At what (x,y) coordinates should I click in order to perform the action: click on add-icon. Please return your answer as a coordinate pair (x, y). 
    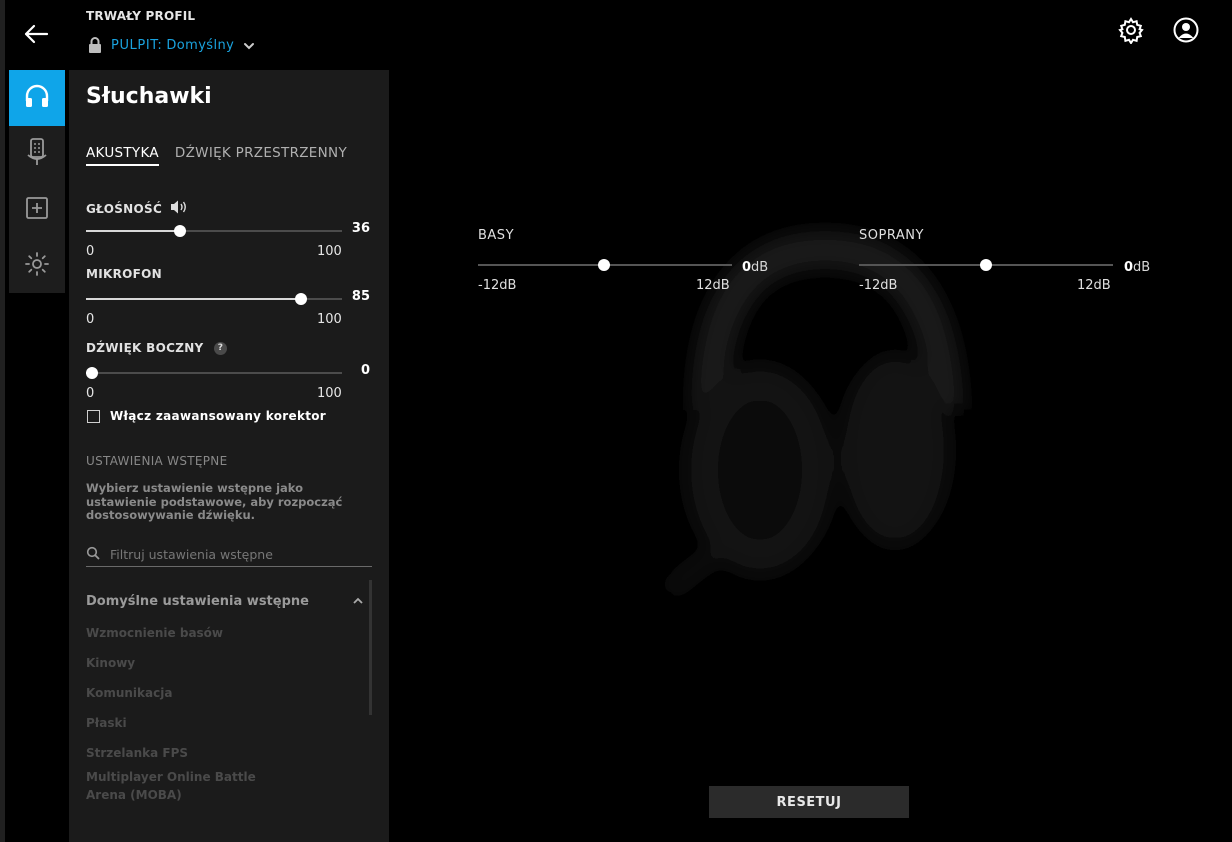
    Looking at the image, I should click on (37, 210).